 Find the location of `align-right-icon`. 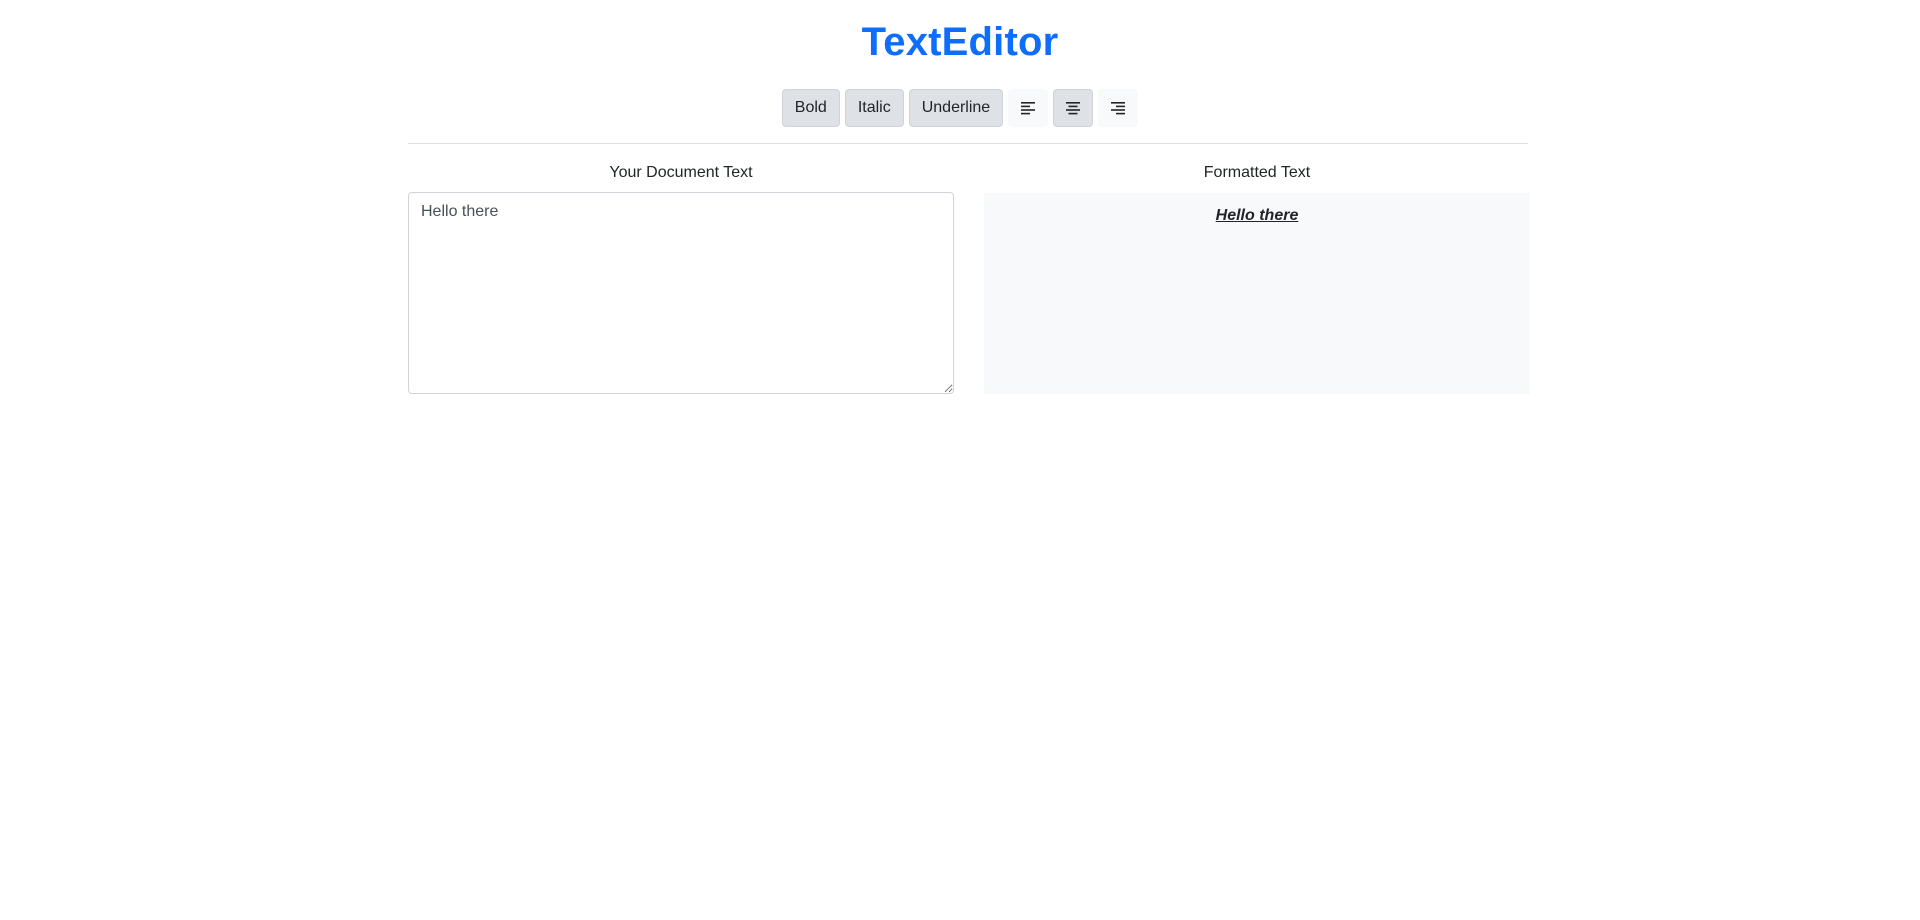

align-right-icon is located at coordinates (1118, 108).